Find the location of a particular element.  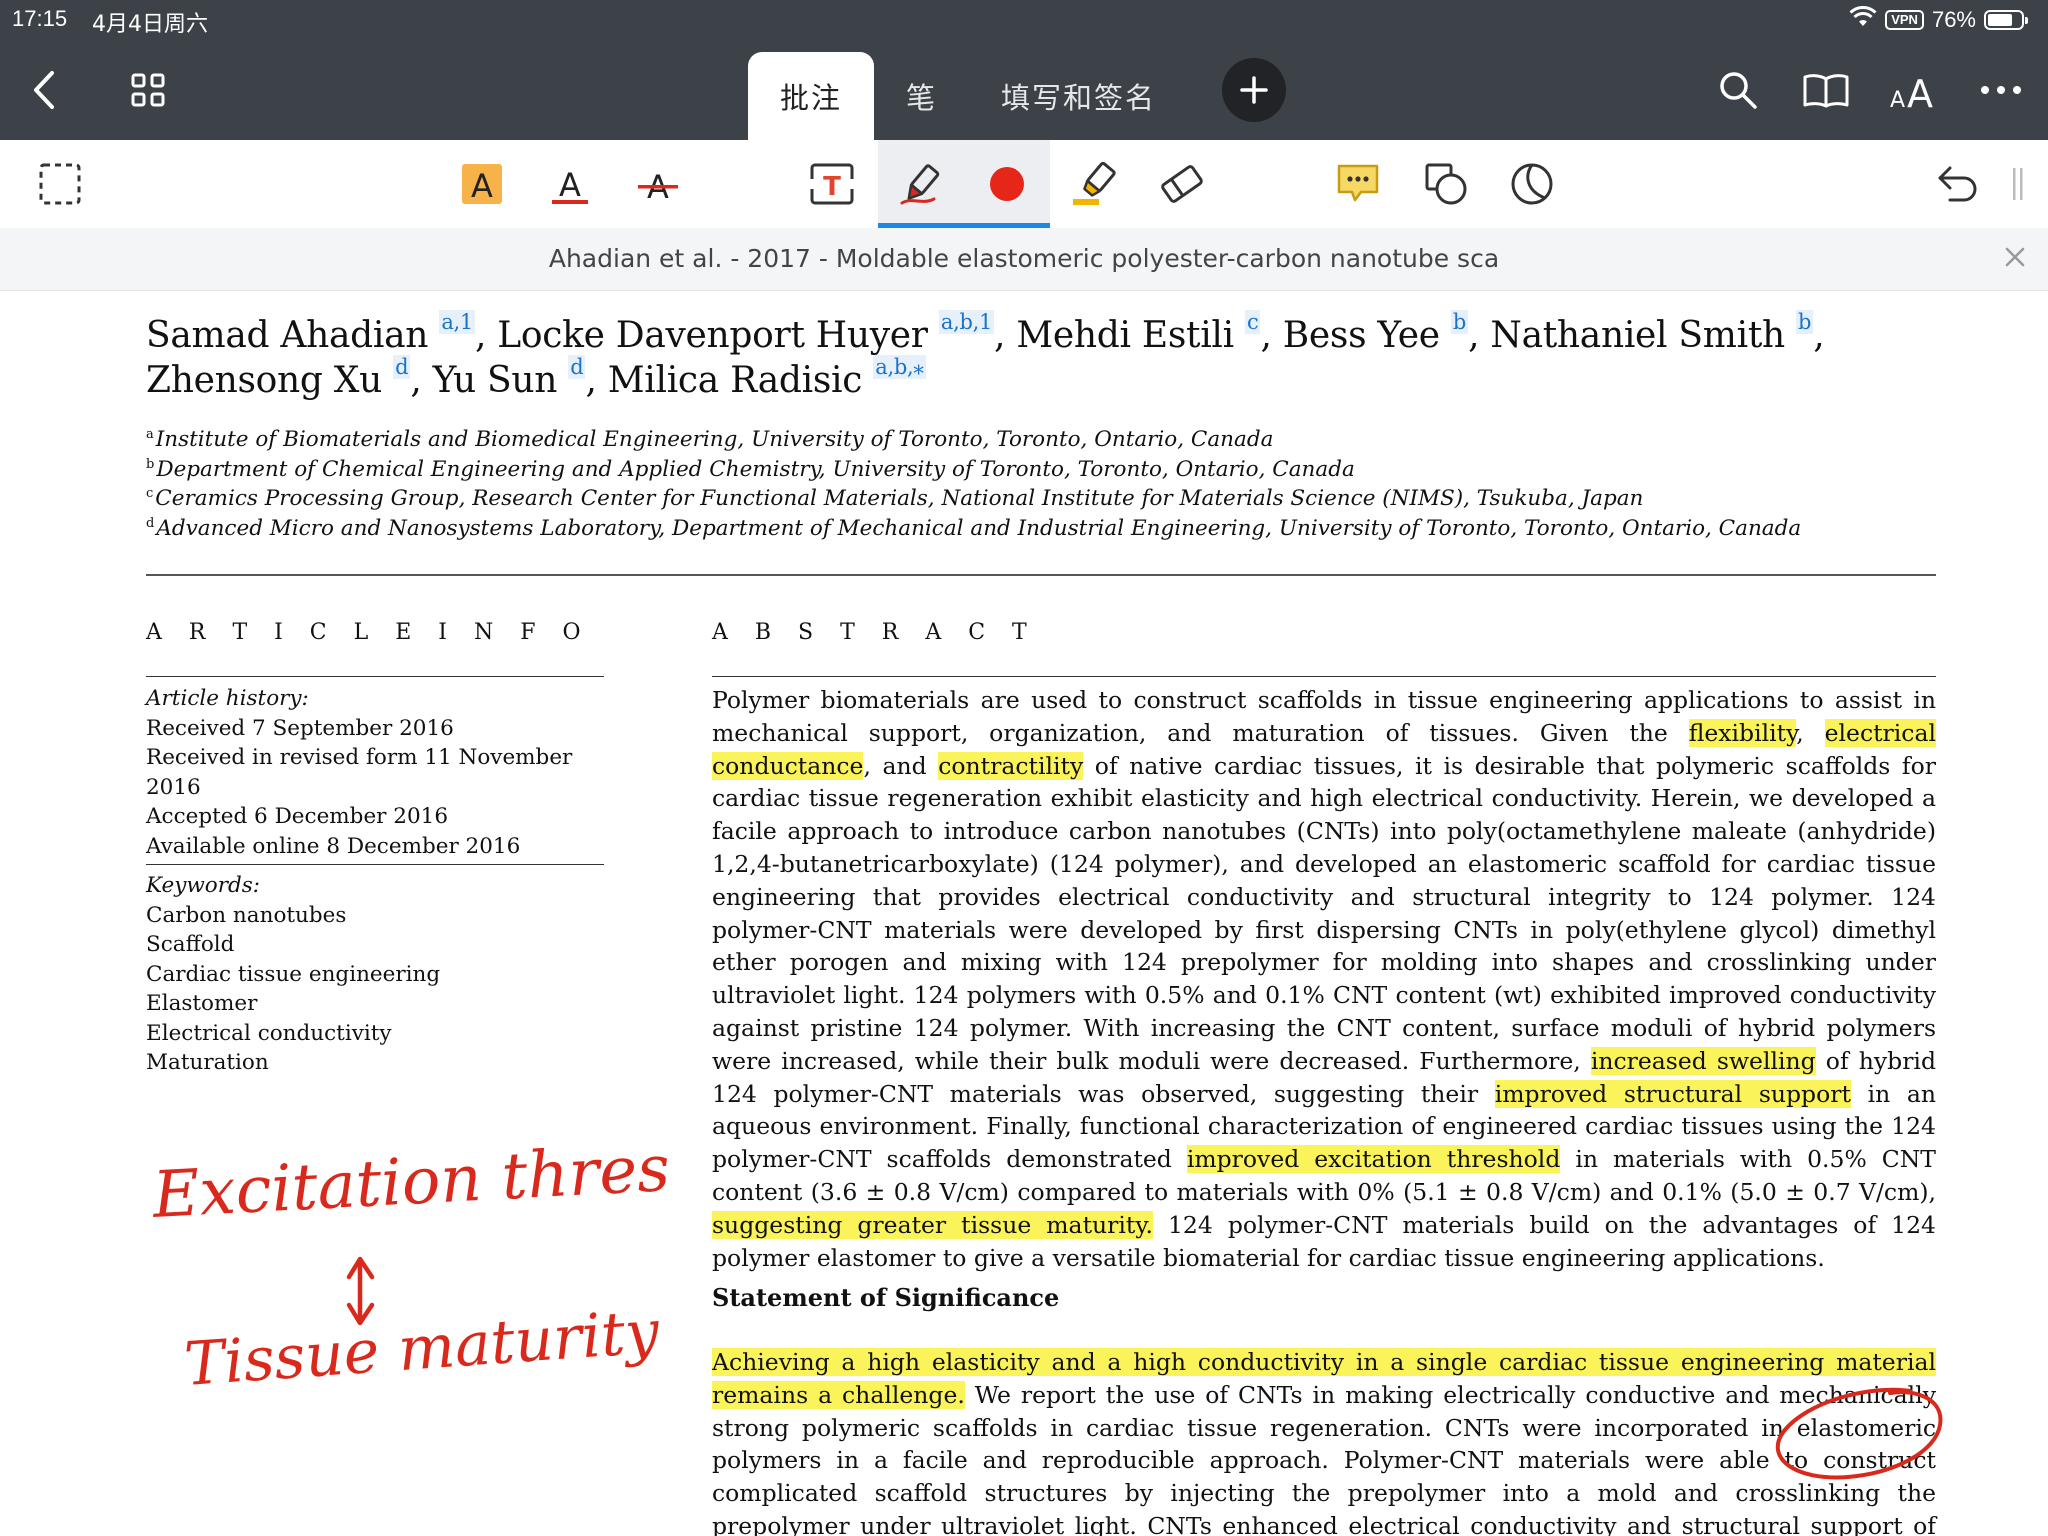

add-button is located at coordinates (1254, 90).